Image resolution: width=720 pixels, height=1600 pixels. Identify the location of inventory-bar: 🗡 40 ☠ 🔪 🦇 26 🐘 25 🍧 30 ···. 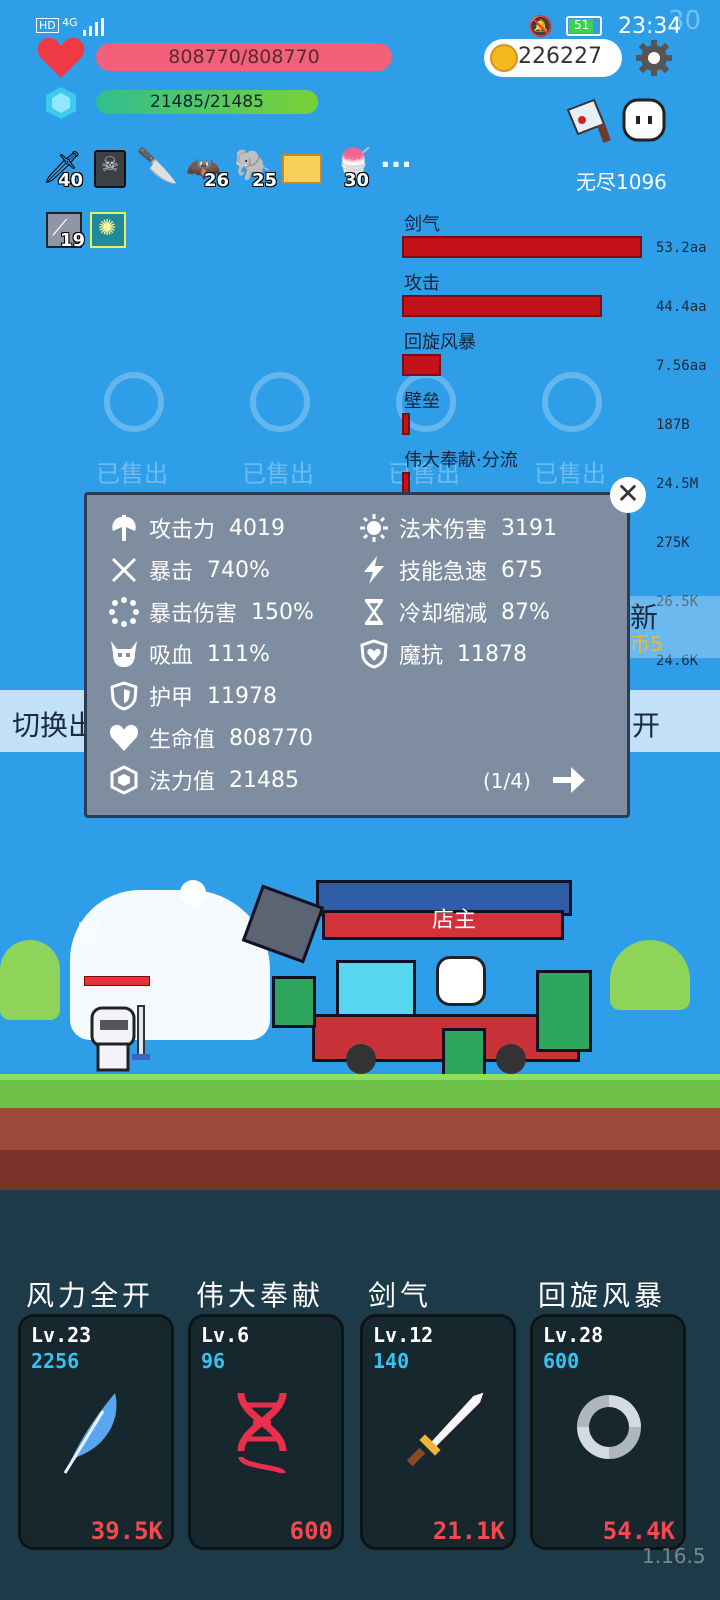
(235, 170).